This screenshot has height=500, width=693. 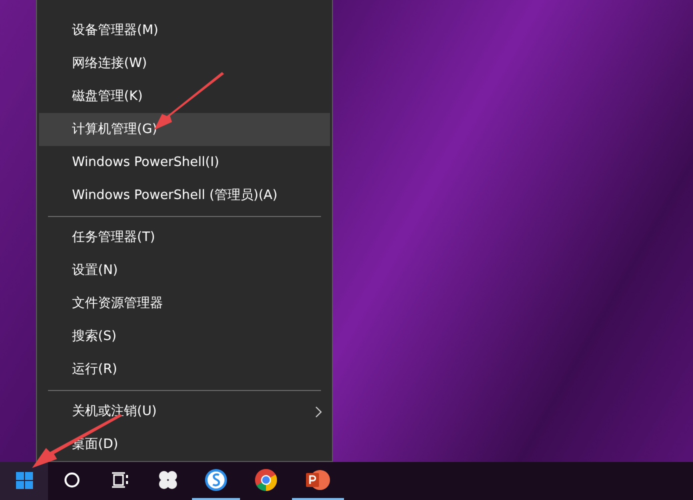 What do you see at coordinates (266, 480) in the screenshot?
I see `chrome-icon` at bounding box center [266, 480].